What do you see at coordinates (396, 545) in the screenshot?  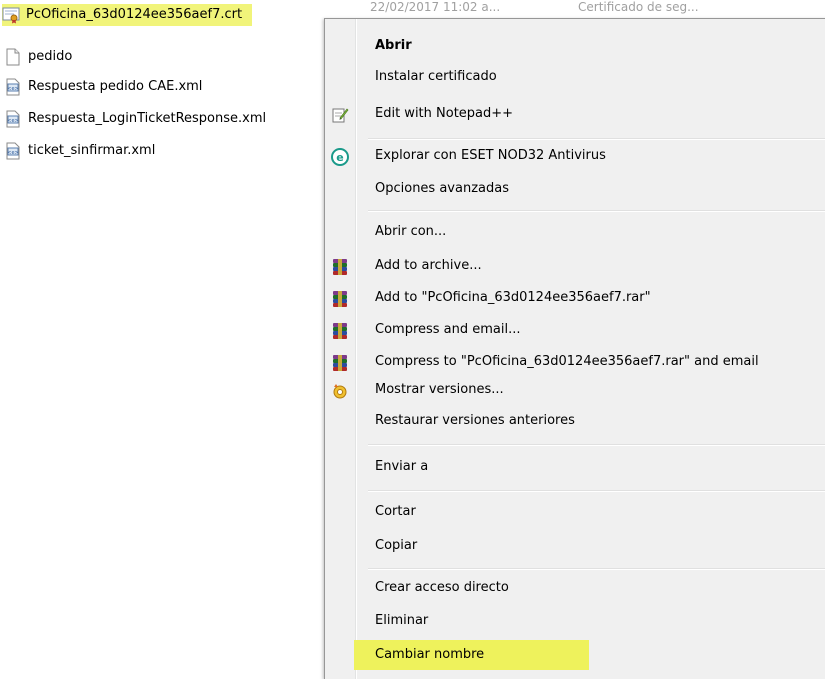 I see `menu-item-label: Copiar` at bounding box center [396, 545].